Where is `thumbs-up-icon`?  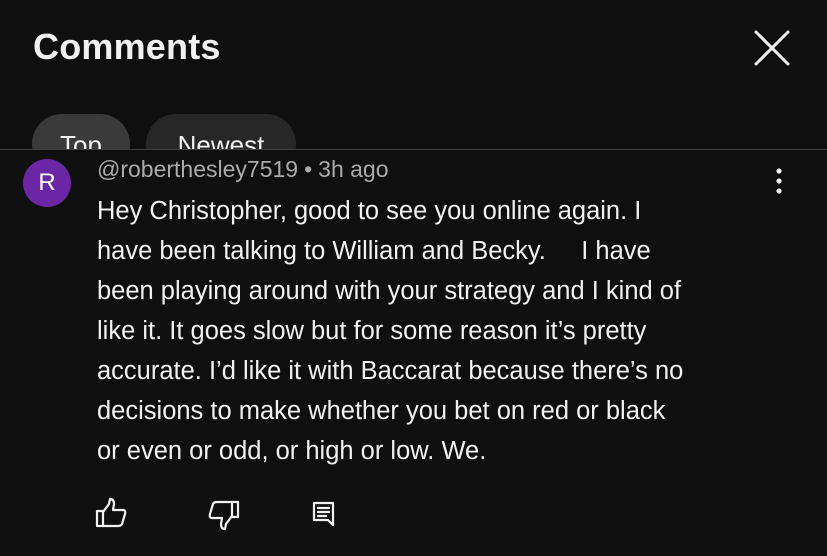
thumbs-up-icon is located at coordinates (111, 514).